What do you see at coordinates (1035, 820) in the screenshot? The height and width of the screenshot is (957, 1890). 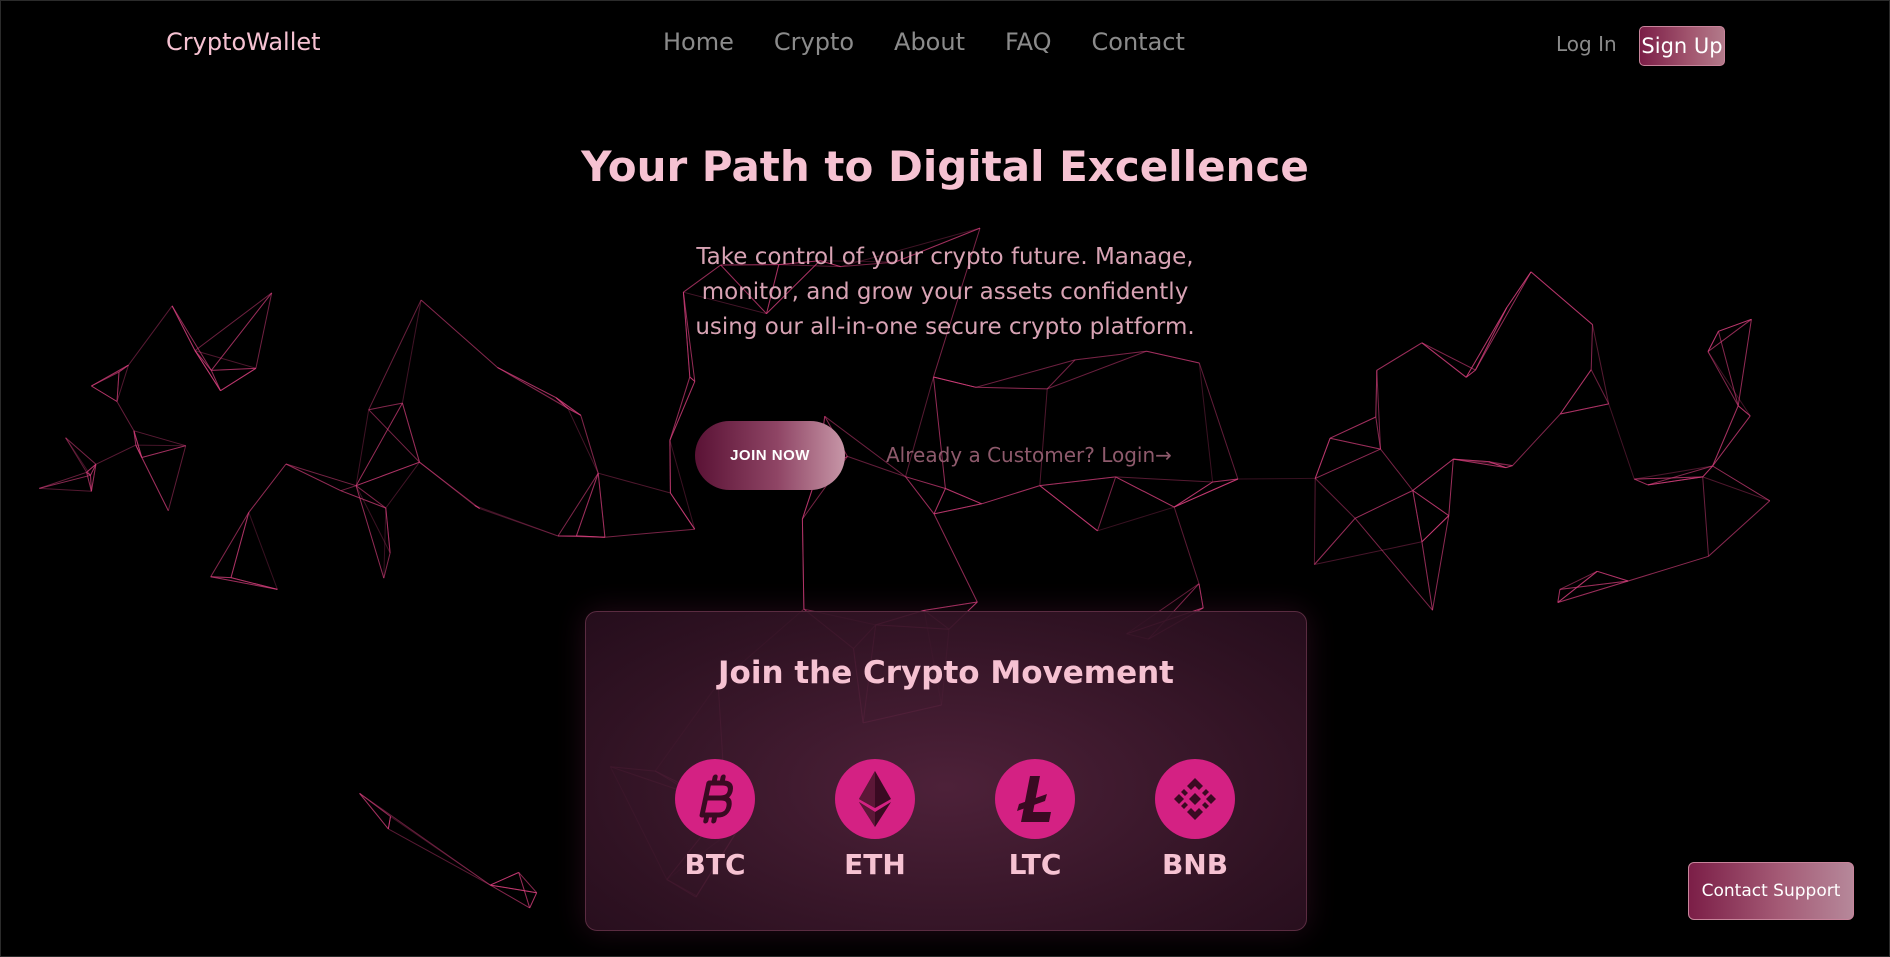 I see `coin-ltc: LTC` at bounding box center [1035, 820].